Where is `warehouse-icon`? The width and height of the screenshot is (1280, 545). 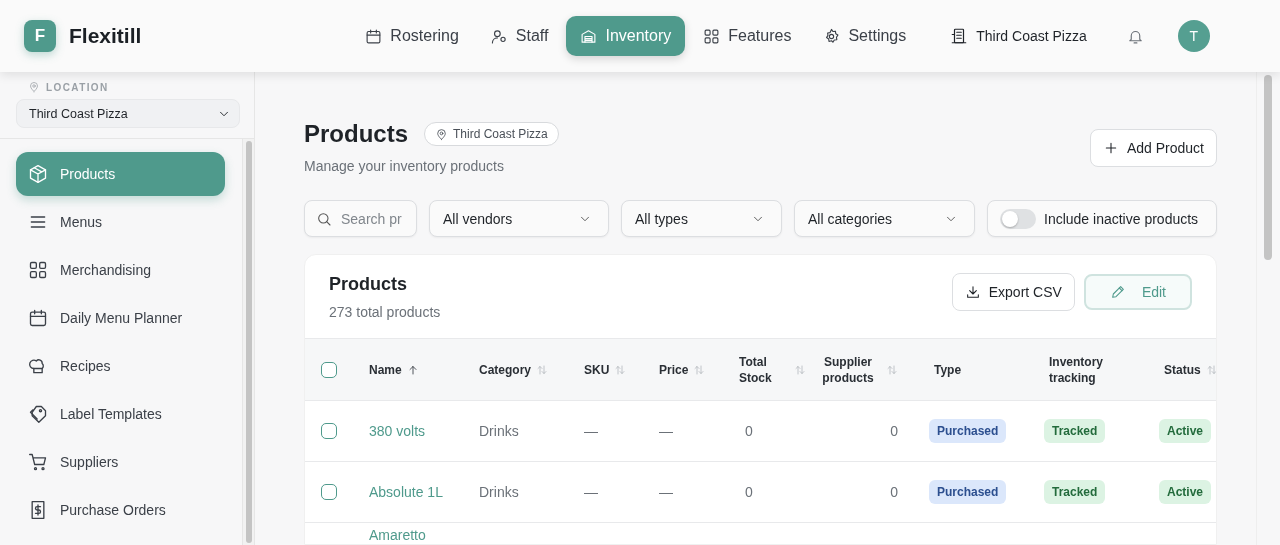
warehouse-icon is located at coordinates (589, 36).